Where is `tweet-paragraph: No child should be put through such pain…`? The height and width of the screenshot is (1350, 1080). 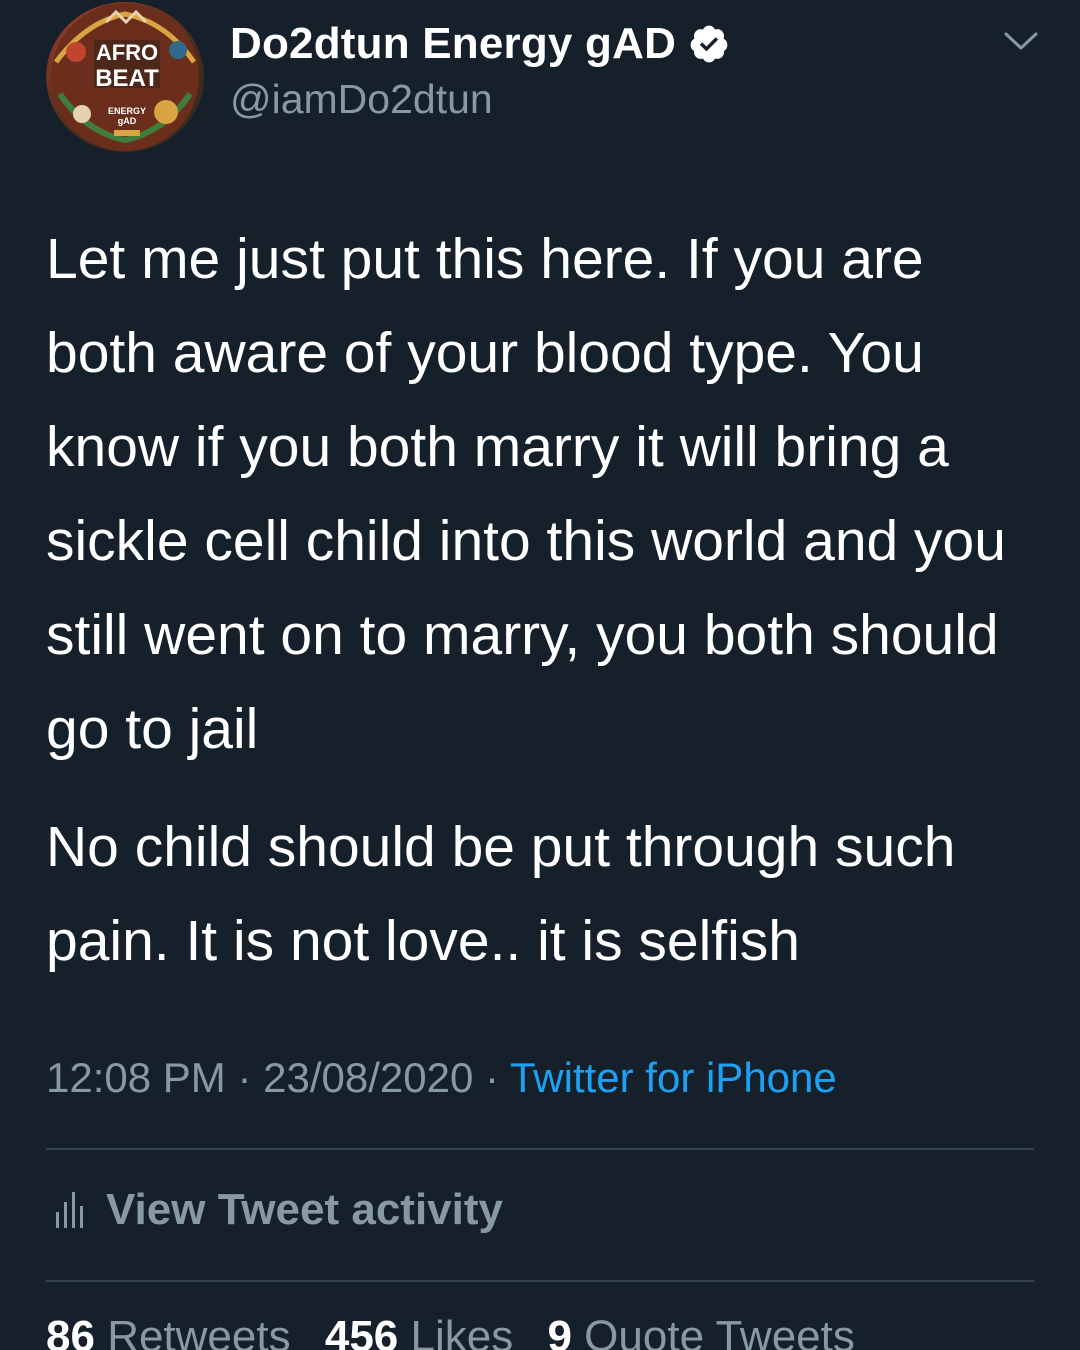
tweet-paragraph: No child should be put through such pain… is located at coordinates (501, 894).